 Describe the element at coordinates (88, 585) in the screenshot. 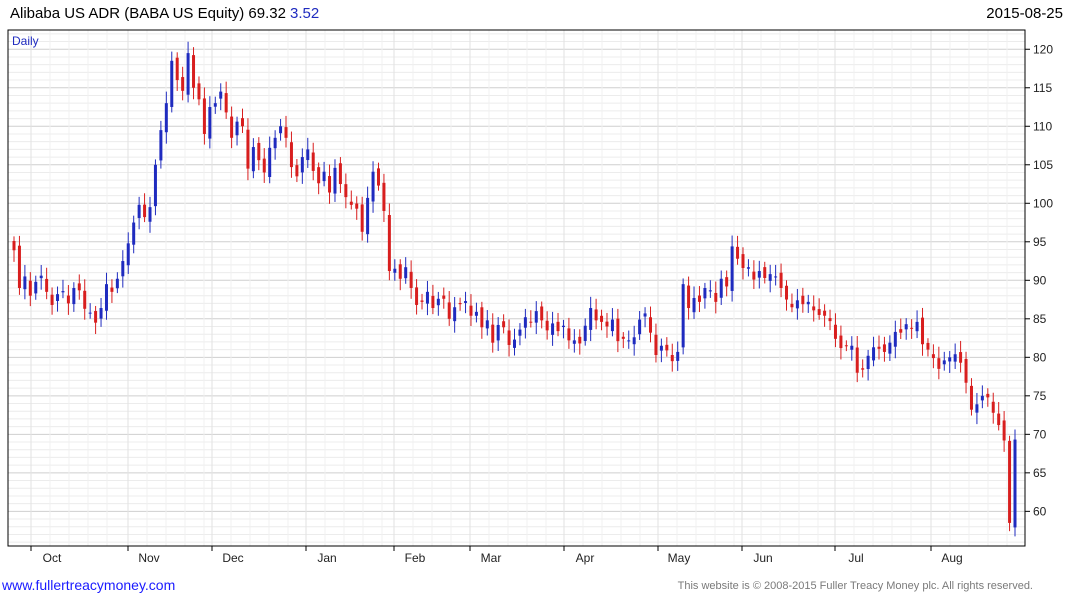

I see `website-link: www.fullertreacymoney.com` at that location.